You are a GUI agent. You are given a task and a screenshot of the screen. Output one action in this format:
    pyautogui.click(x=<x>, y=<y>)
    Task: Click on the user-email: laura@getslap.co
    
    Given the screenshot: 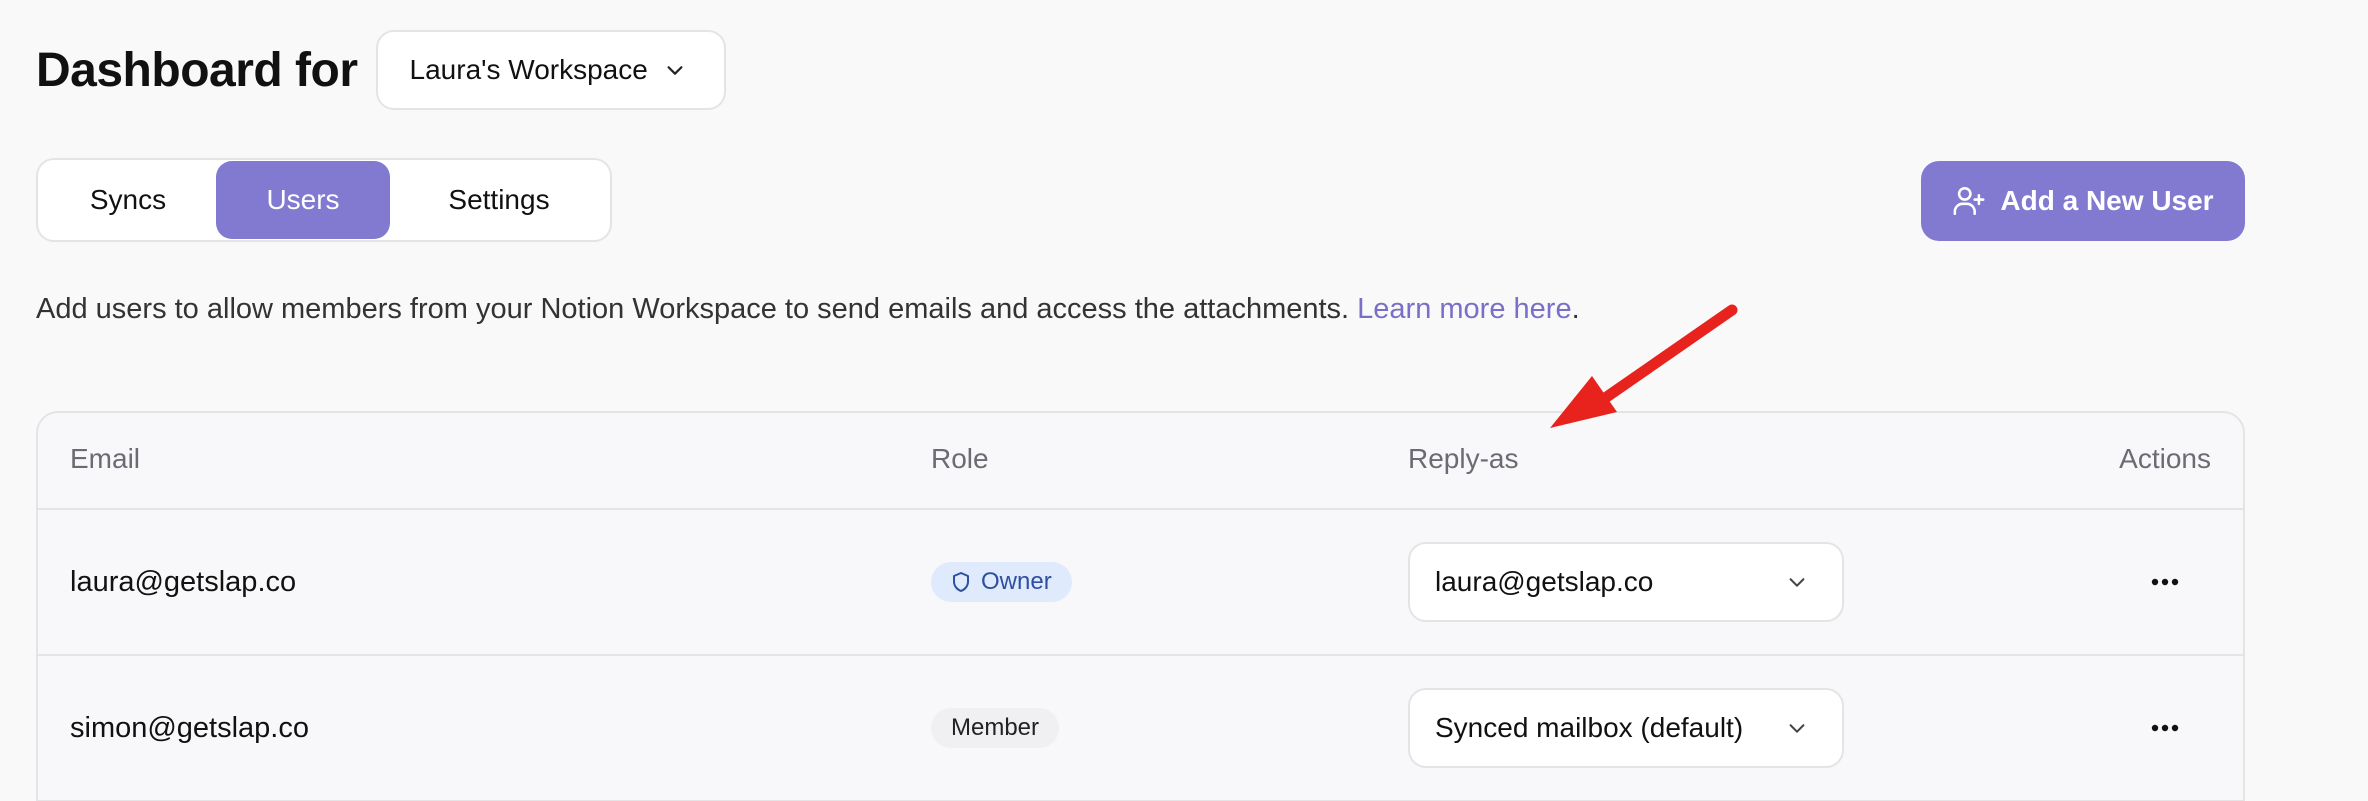 What is the action you would take?
    pyautogui.click(x=183, y=581)
    